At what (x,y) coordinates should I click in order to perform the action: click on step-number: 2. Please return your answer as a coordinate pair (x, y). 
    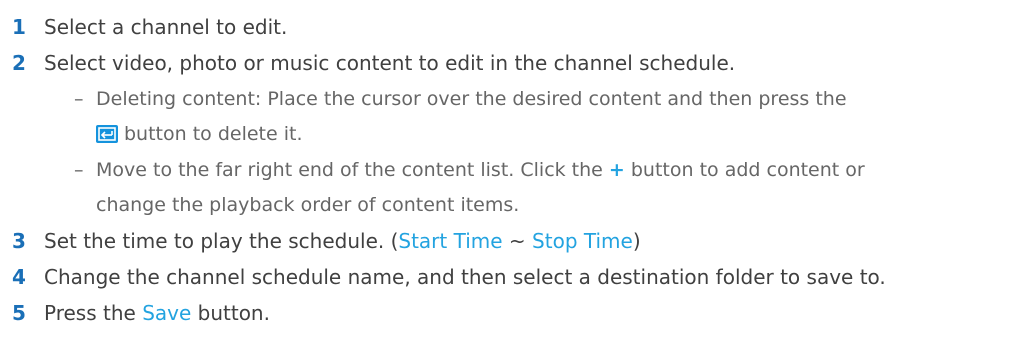
    Looking at the image, I should click on (19, 63).